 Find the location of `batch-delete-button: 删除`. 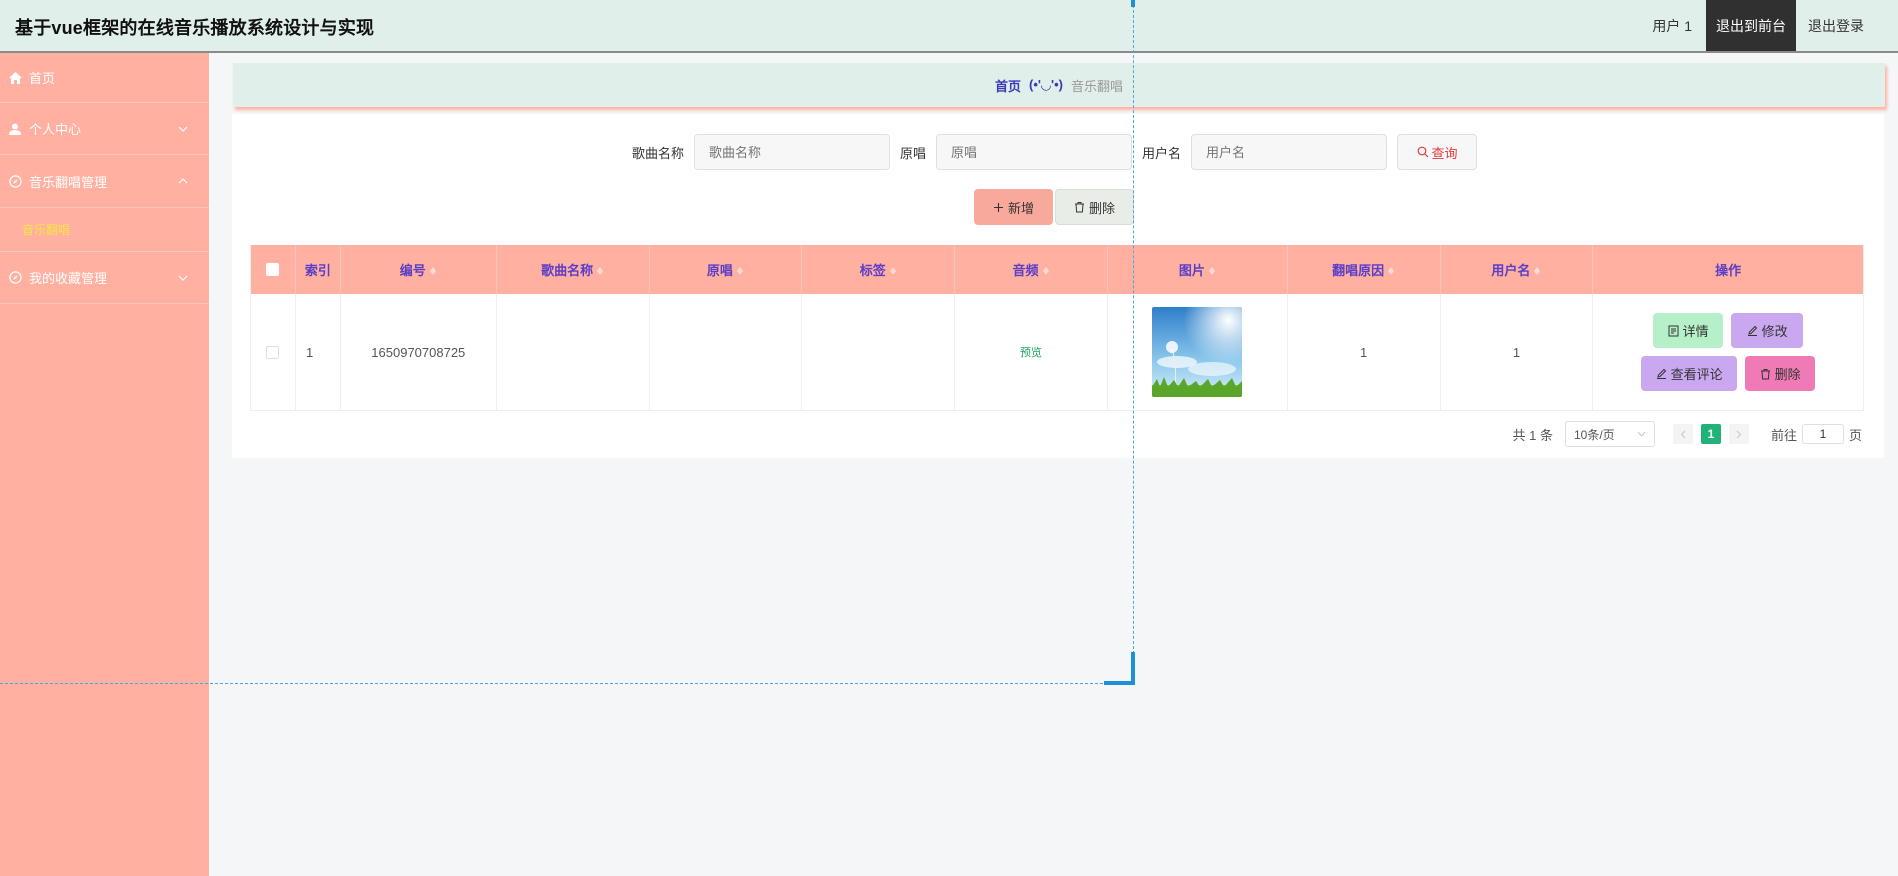

batch-delete-button: 删除 is located at coordinates (1094, 207).